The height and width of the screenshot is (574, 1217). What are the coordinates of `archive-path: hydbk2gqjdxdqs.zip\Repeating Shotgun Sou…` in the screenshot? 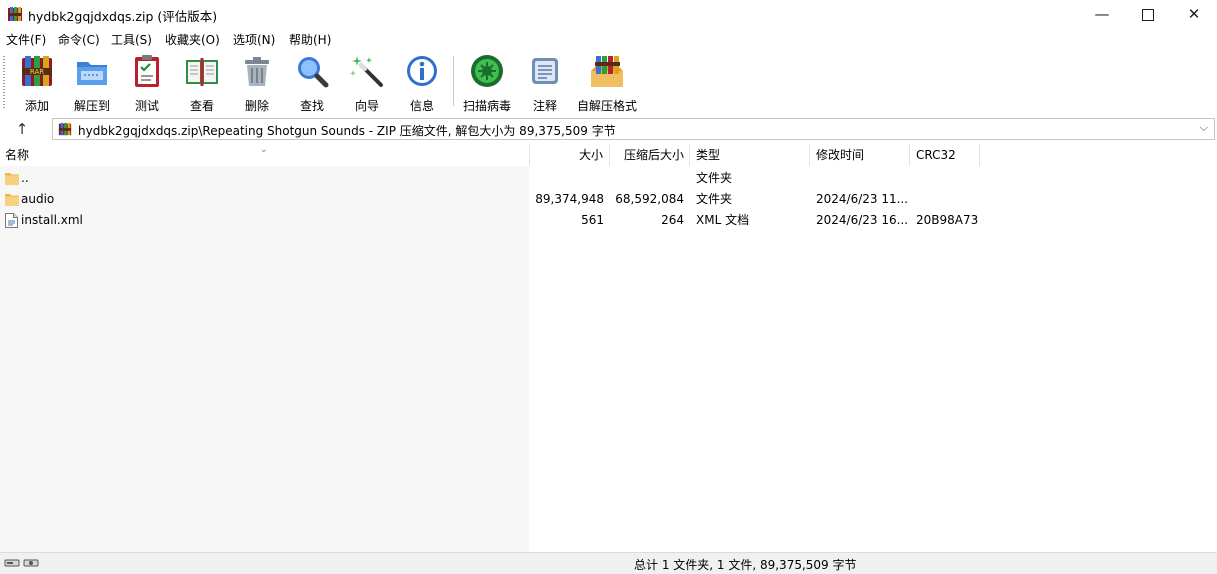 It's located at (347, 131).